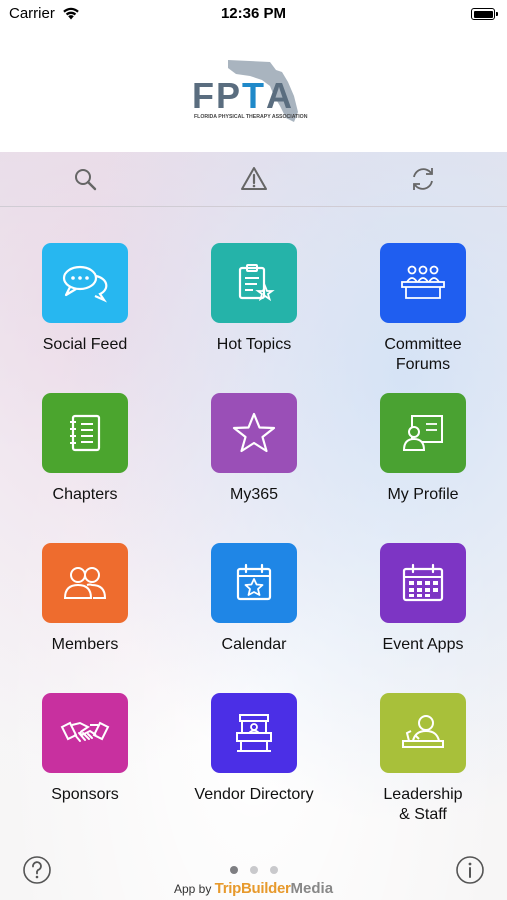 The image size is (507, 900). I want to click on tile-label: Sponsors, so click(85, 794).